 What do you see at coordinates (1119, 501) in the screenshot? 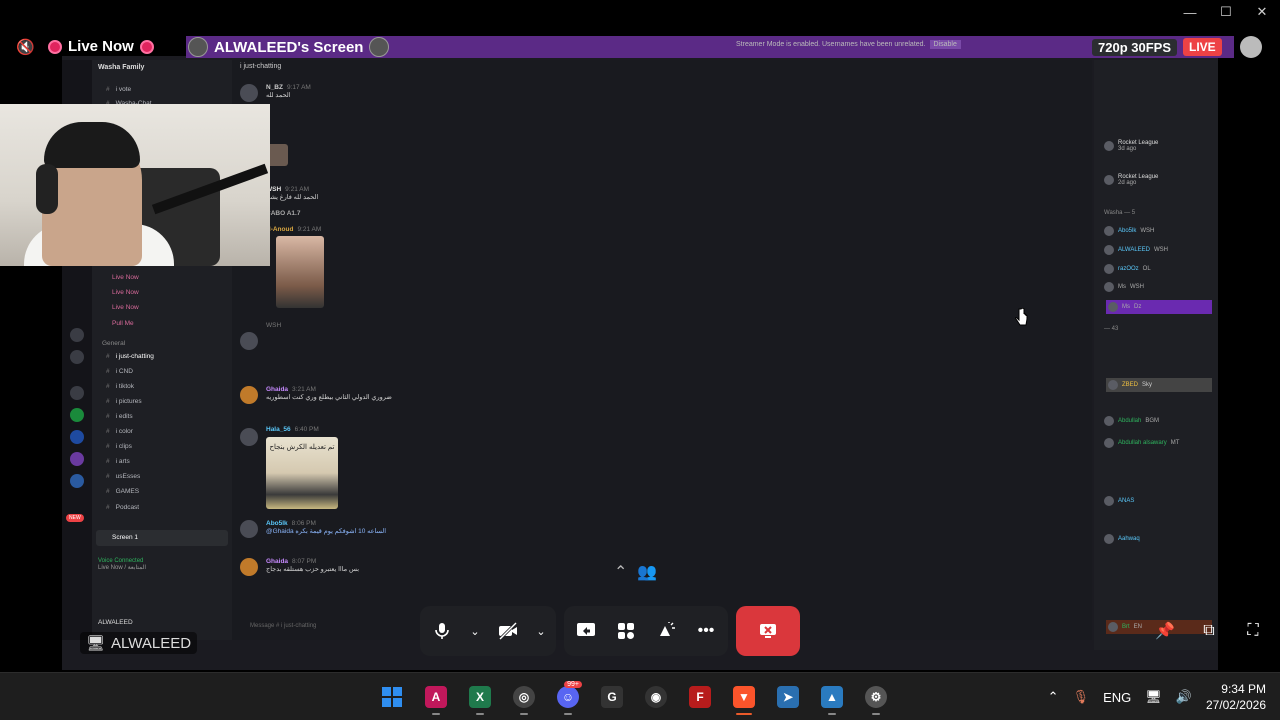
I see `member-item: ANAS` at bounding box center [1119, 501].